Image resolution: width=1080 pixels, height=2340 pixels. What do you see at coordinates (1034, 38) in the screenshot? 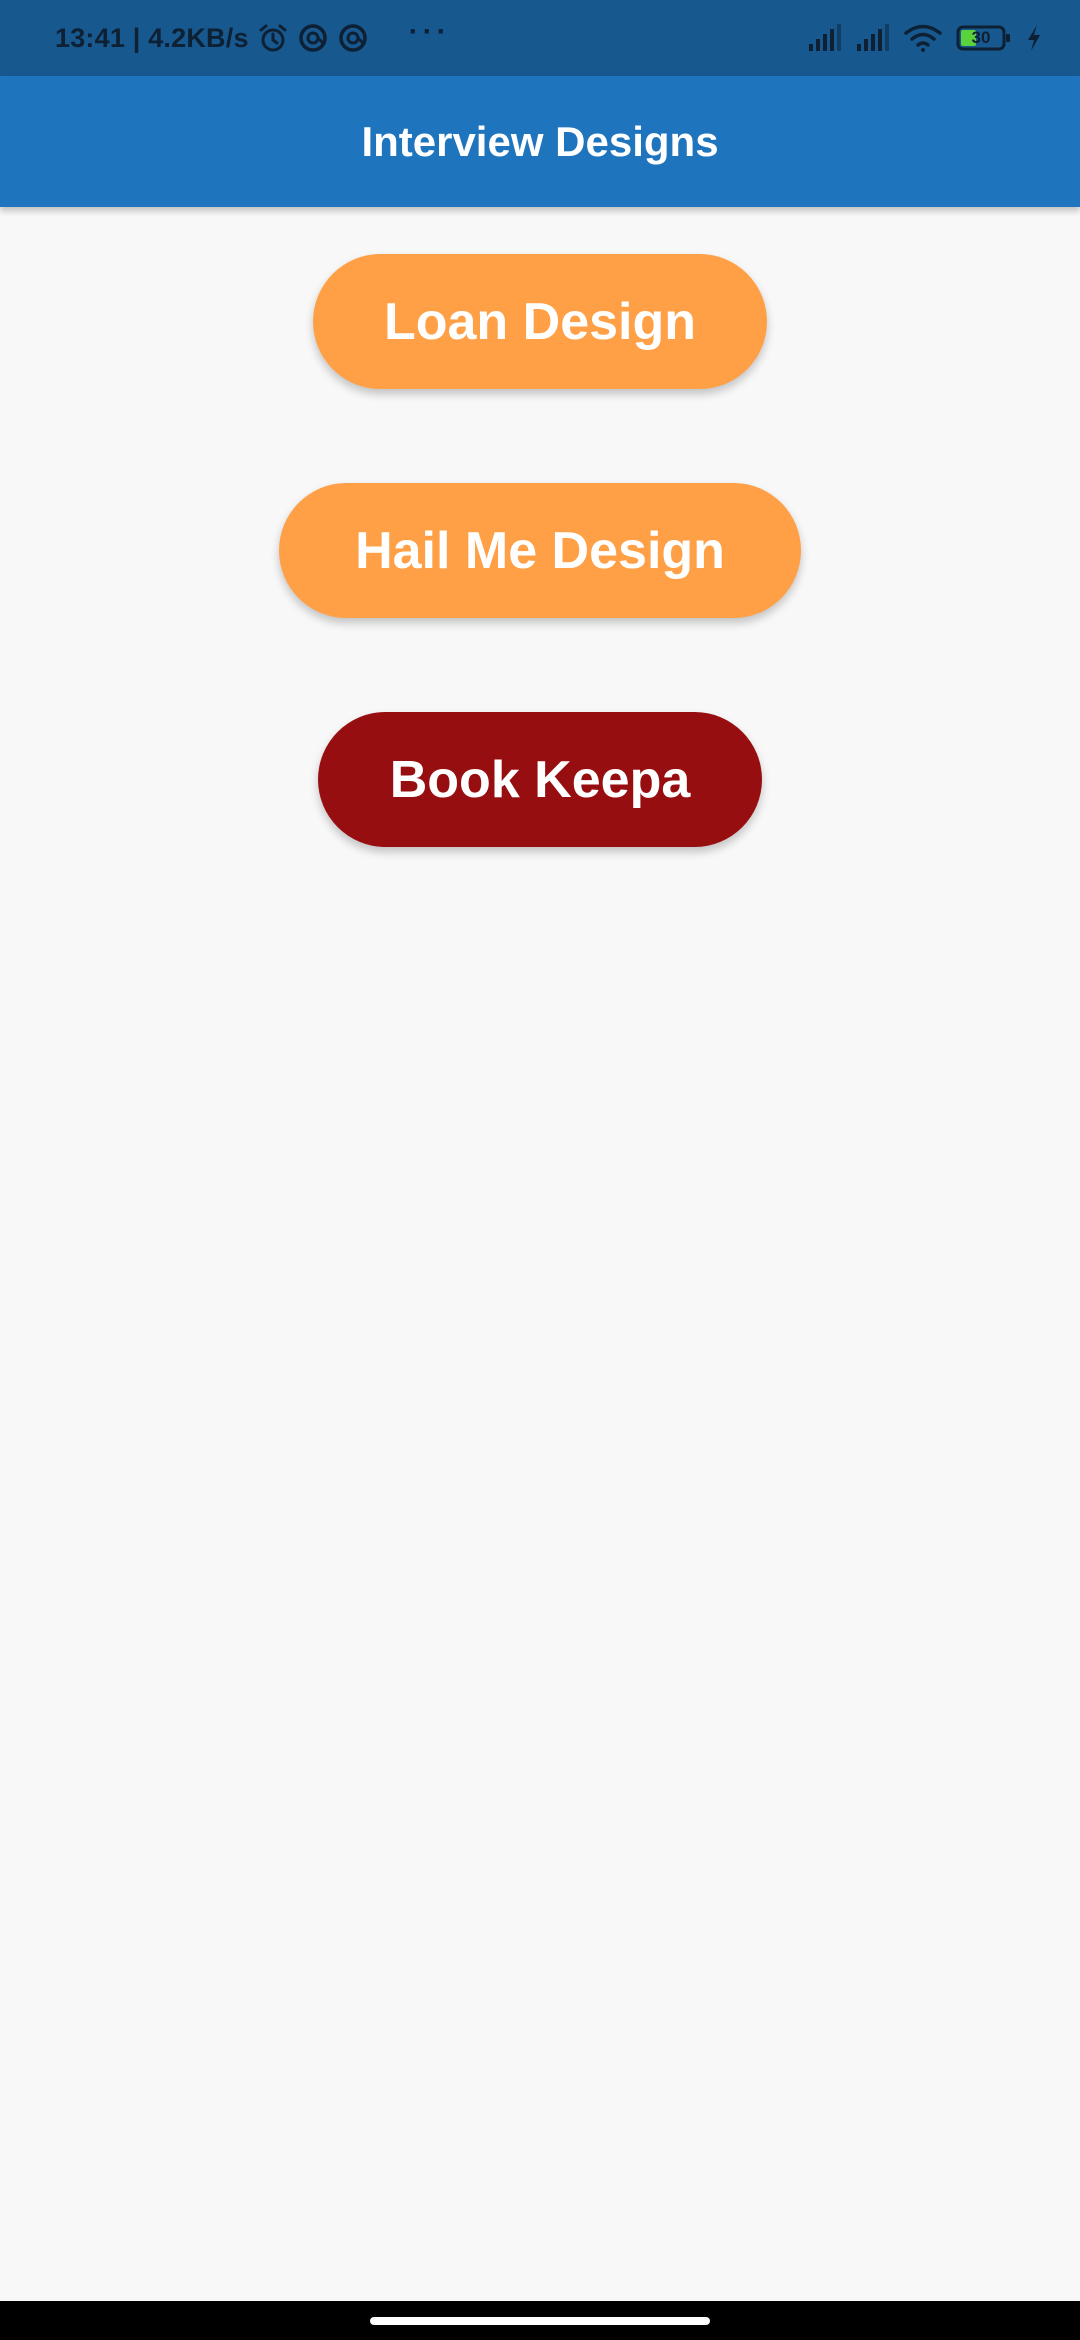
I see `charging-icon` at bounding box center [1034, 38].